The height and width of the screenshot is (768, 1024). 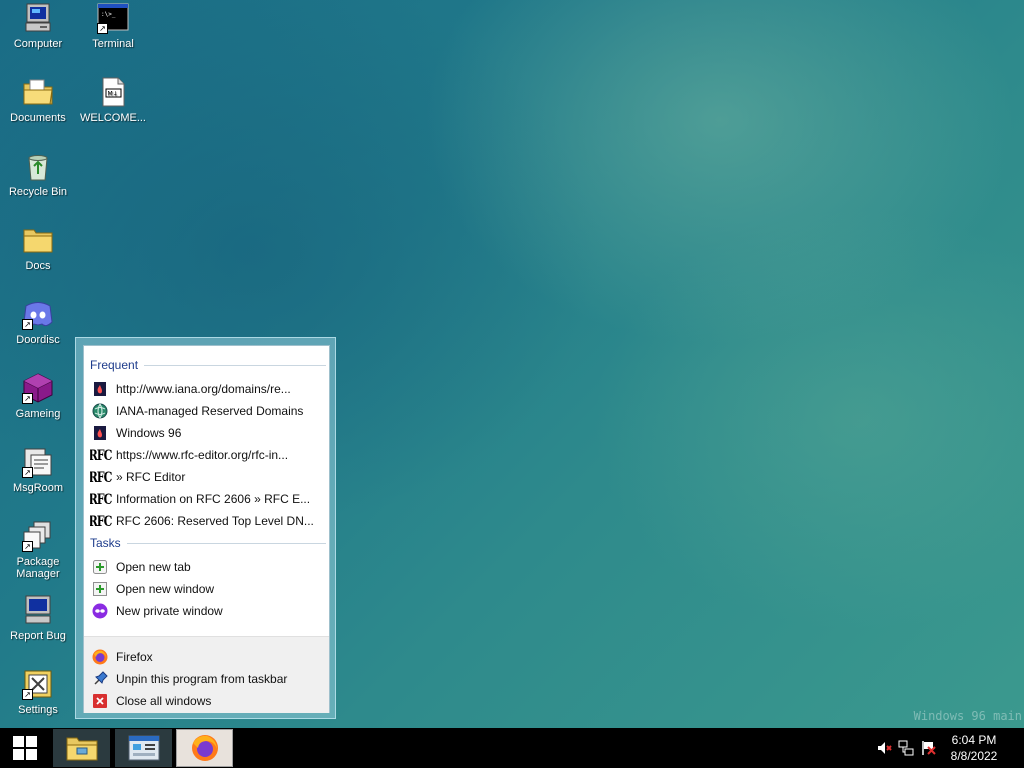 What do you see at coordinates (208, 477) in the screenshot?
I see `frequent-item: RFC » RFC Editor` at bounding box center [208, 477].